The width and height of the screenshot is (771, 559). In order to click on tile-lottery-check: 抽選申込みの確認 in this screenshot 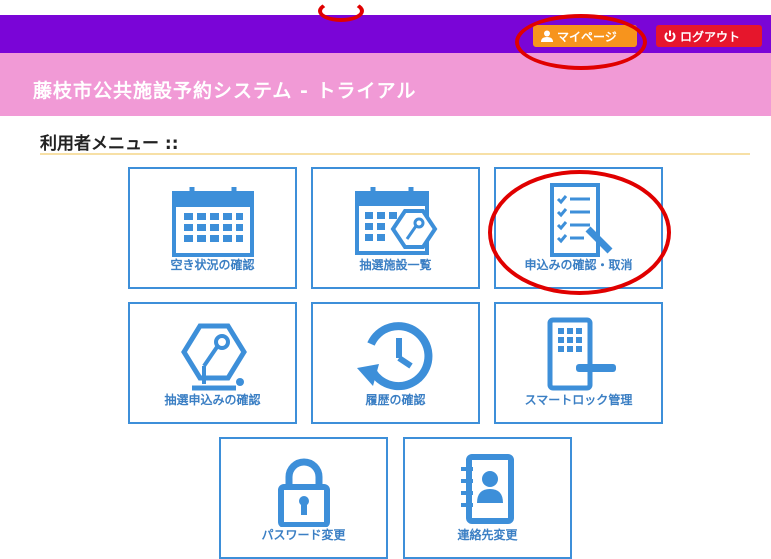, I will do `click(212, 363)`.